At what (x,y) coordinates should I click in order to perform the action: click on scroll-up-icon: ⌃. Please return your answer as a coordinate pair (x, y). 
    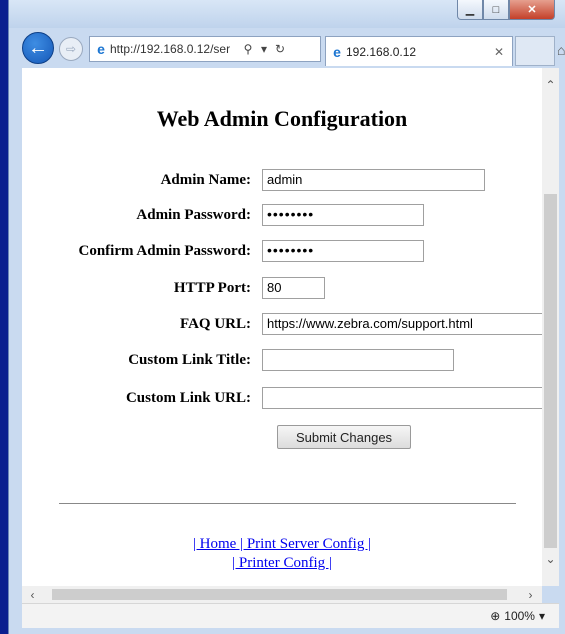
    Looking at the image, I should click on (550, 84).